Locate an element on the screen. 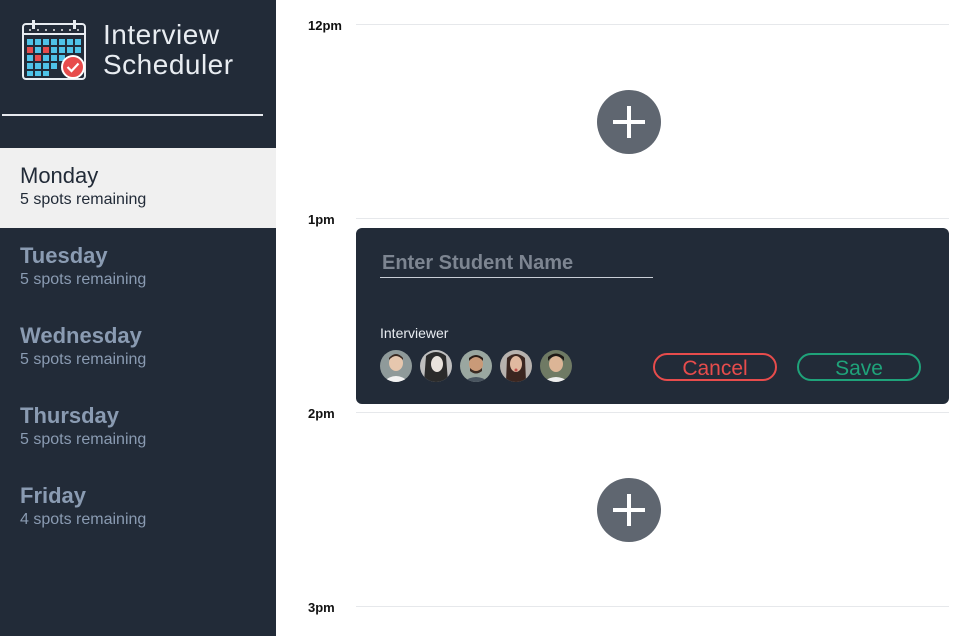  time-label-2pm: 2pm is located at coordinates (321, 413).